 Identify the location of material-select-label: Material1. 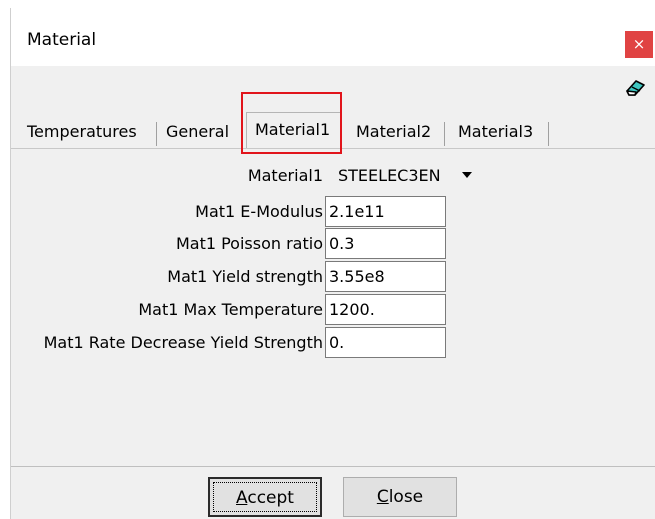
(285, 175).